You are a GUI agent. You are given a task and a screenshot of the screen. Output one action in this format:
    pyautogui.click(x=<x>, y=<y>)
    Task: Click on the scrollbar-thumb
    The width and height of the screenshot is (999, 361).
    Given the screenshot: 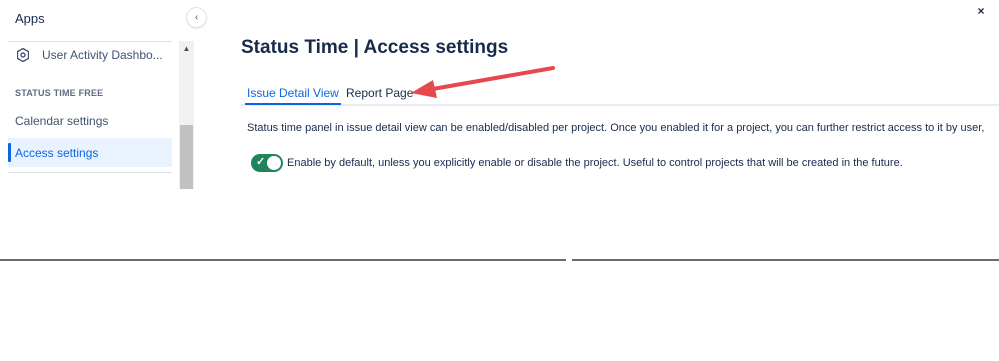 What is the action you would take?
    pyautogui.click(x=186, y=157)
    